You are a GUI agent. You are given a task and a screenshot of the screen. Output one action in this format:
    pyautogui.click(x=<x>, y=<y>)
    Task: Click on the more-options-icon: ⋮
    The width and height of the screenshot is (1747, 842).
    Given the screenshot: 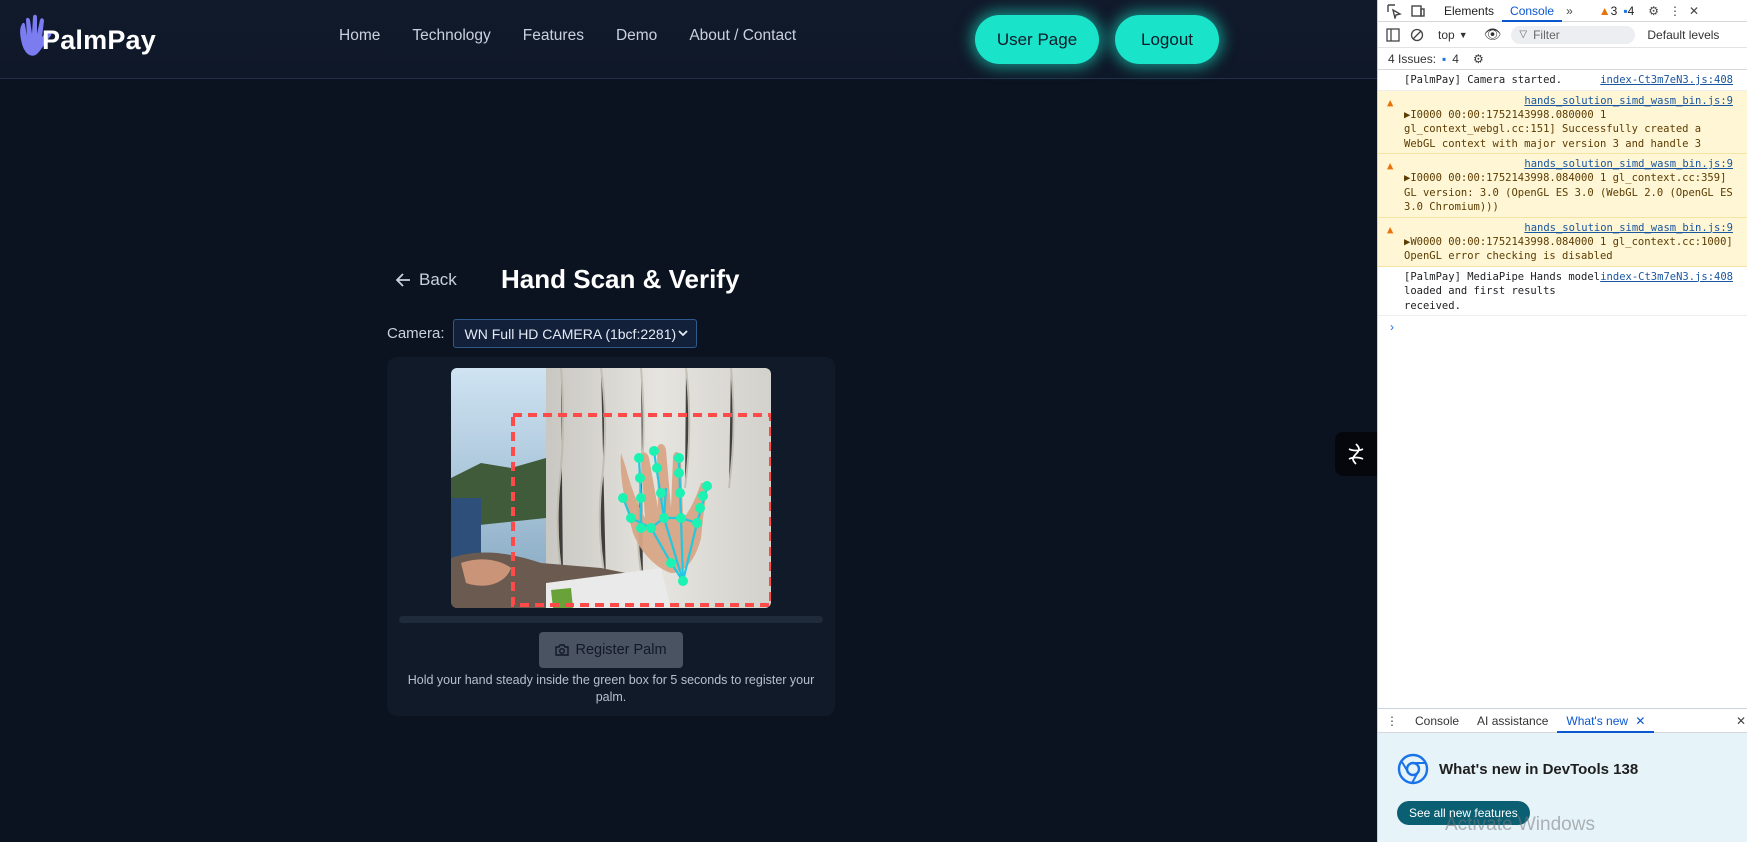 What is the action you would take?
    pyautogui.click(x=1675, y=11)
    